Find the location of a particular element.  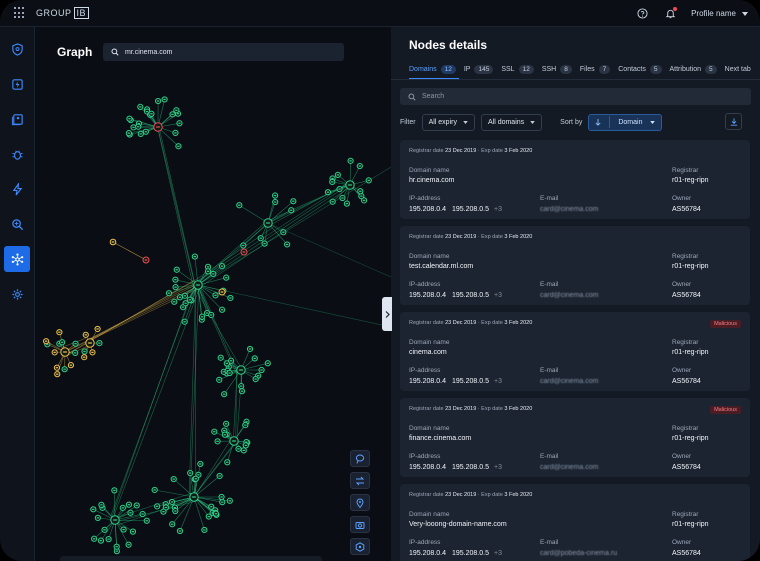

location-tool-button is located at coordinates (360, 502).